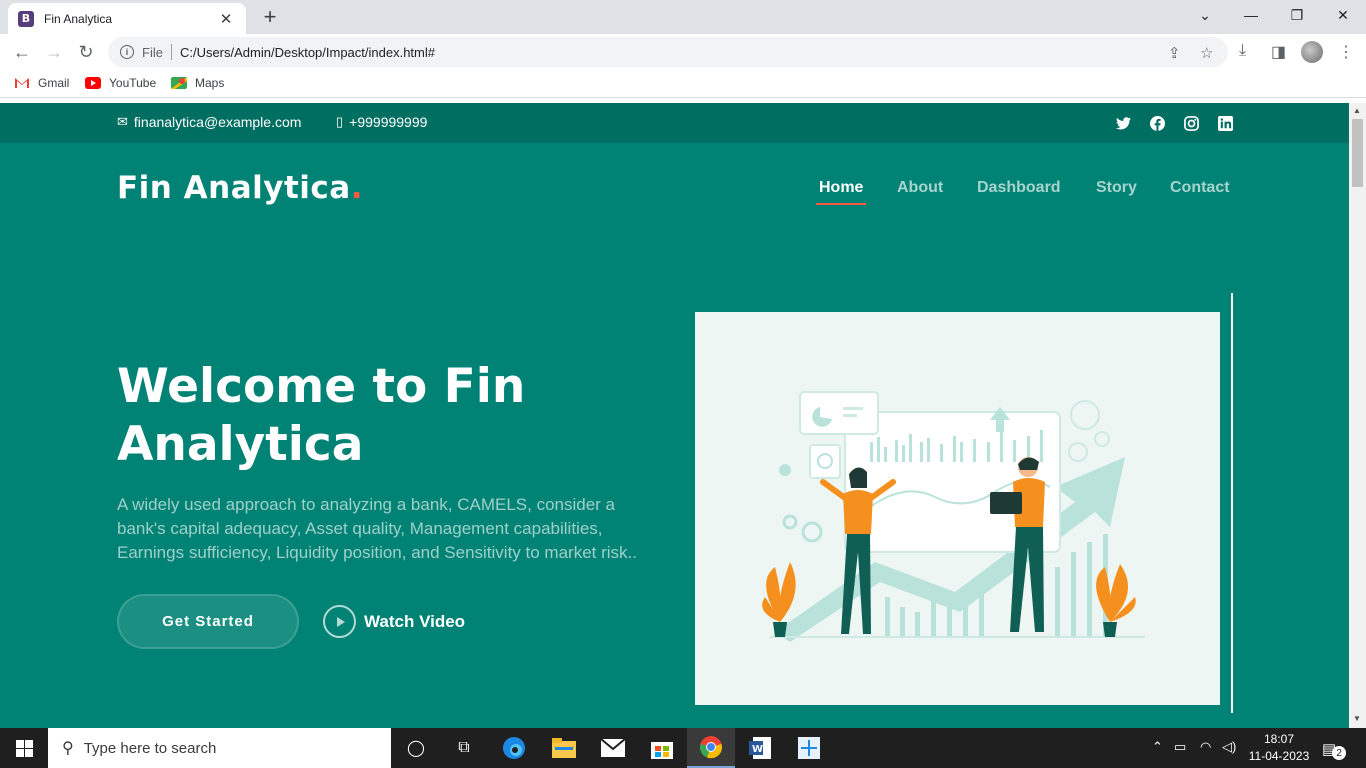 Image resolution: width=1366 pixels, height=768 pixels. What do you see at coordinates (321, 415) in the screenshot?
I see `hero-title: Welcome to Fin Analytica` at bounding box center [321, 415].